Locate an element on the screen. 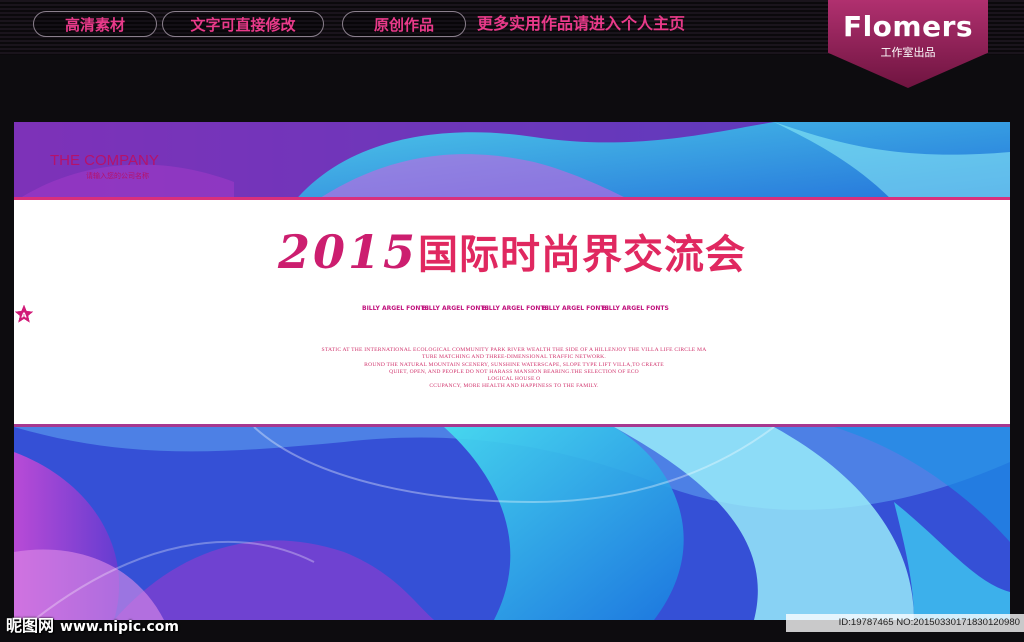  tag-hd-material: 高清素材 is located at coordinates (95, 24).